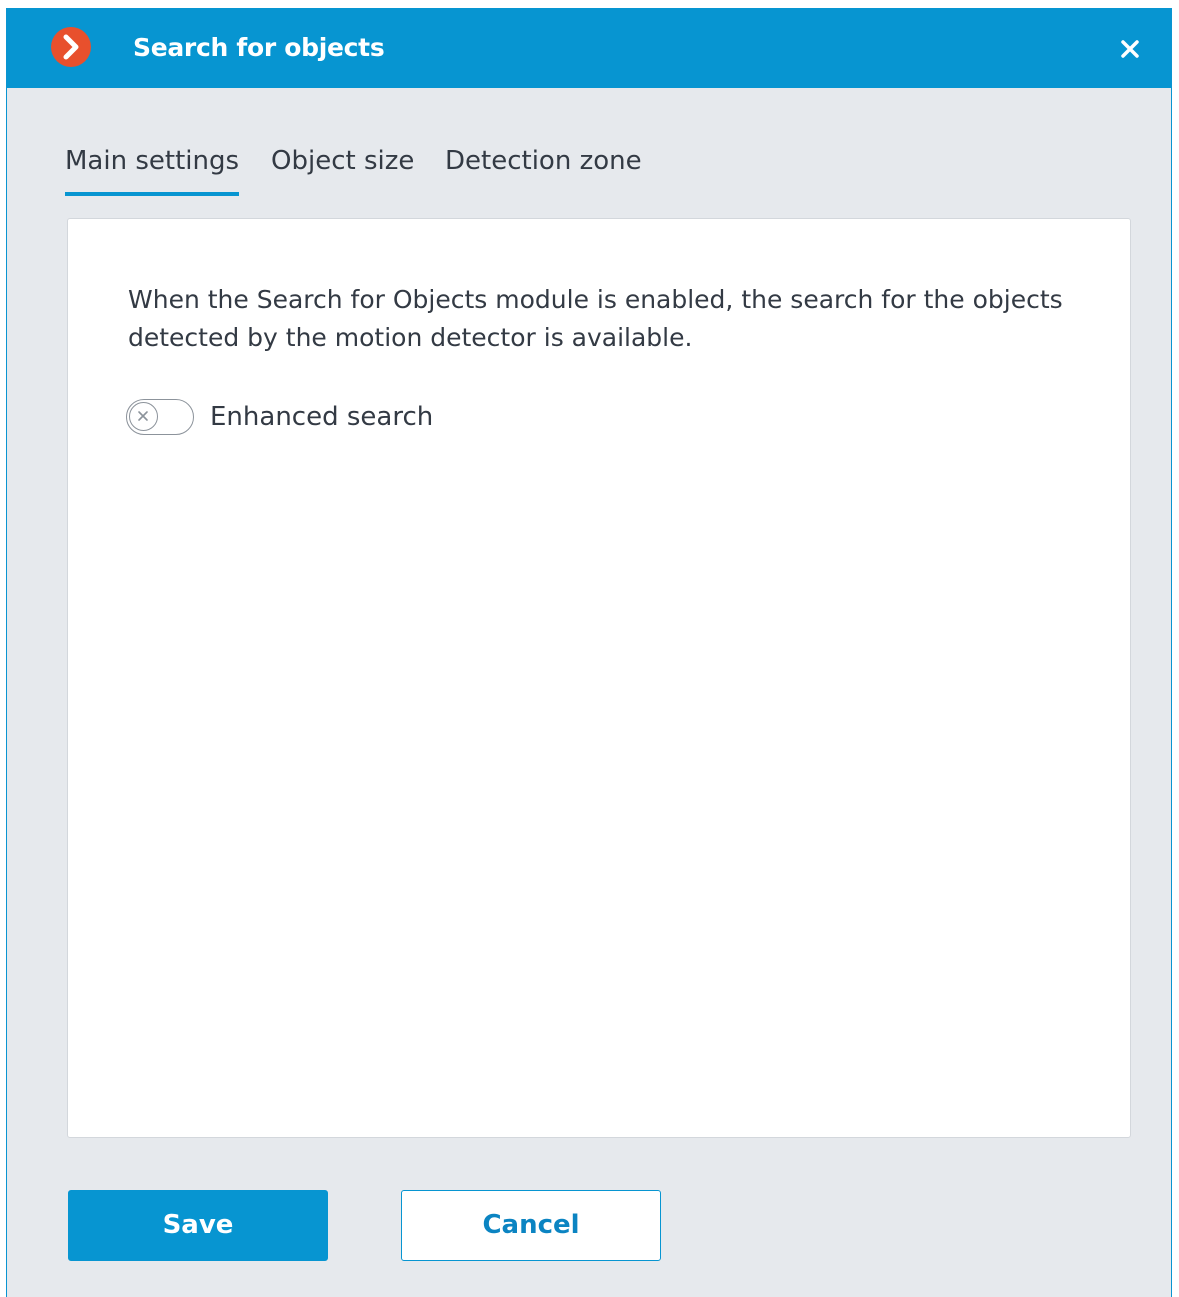 The image size is (1179, 1297). Describe the element at coordinates (152, 166) in the screenshot. I see `tab-main-settings: Main settings` at that location.